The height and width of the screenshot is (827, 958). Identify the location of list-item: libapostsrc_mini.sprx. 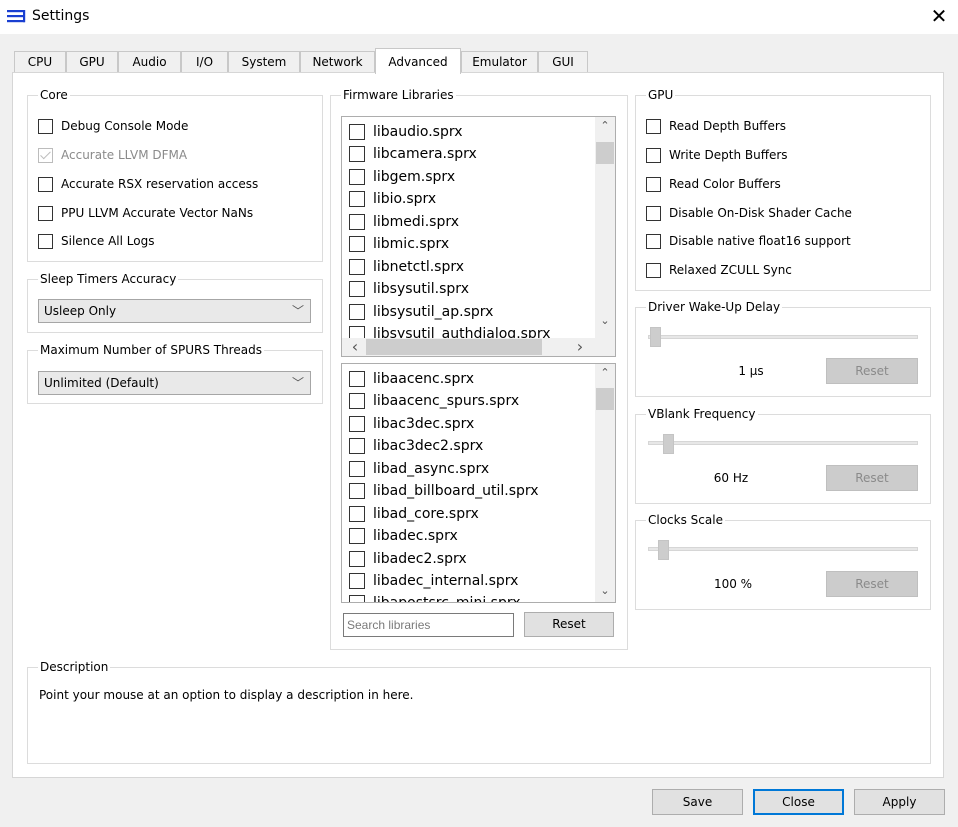
(435, 597).